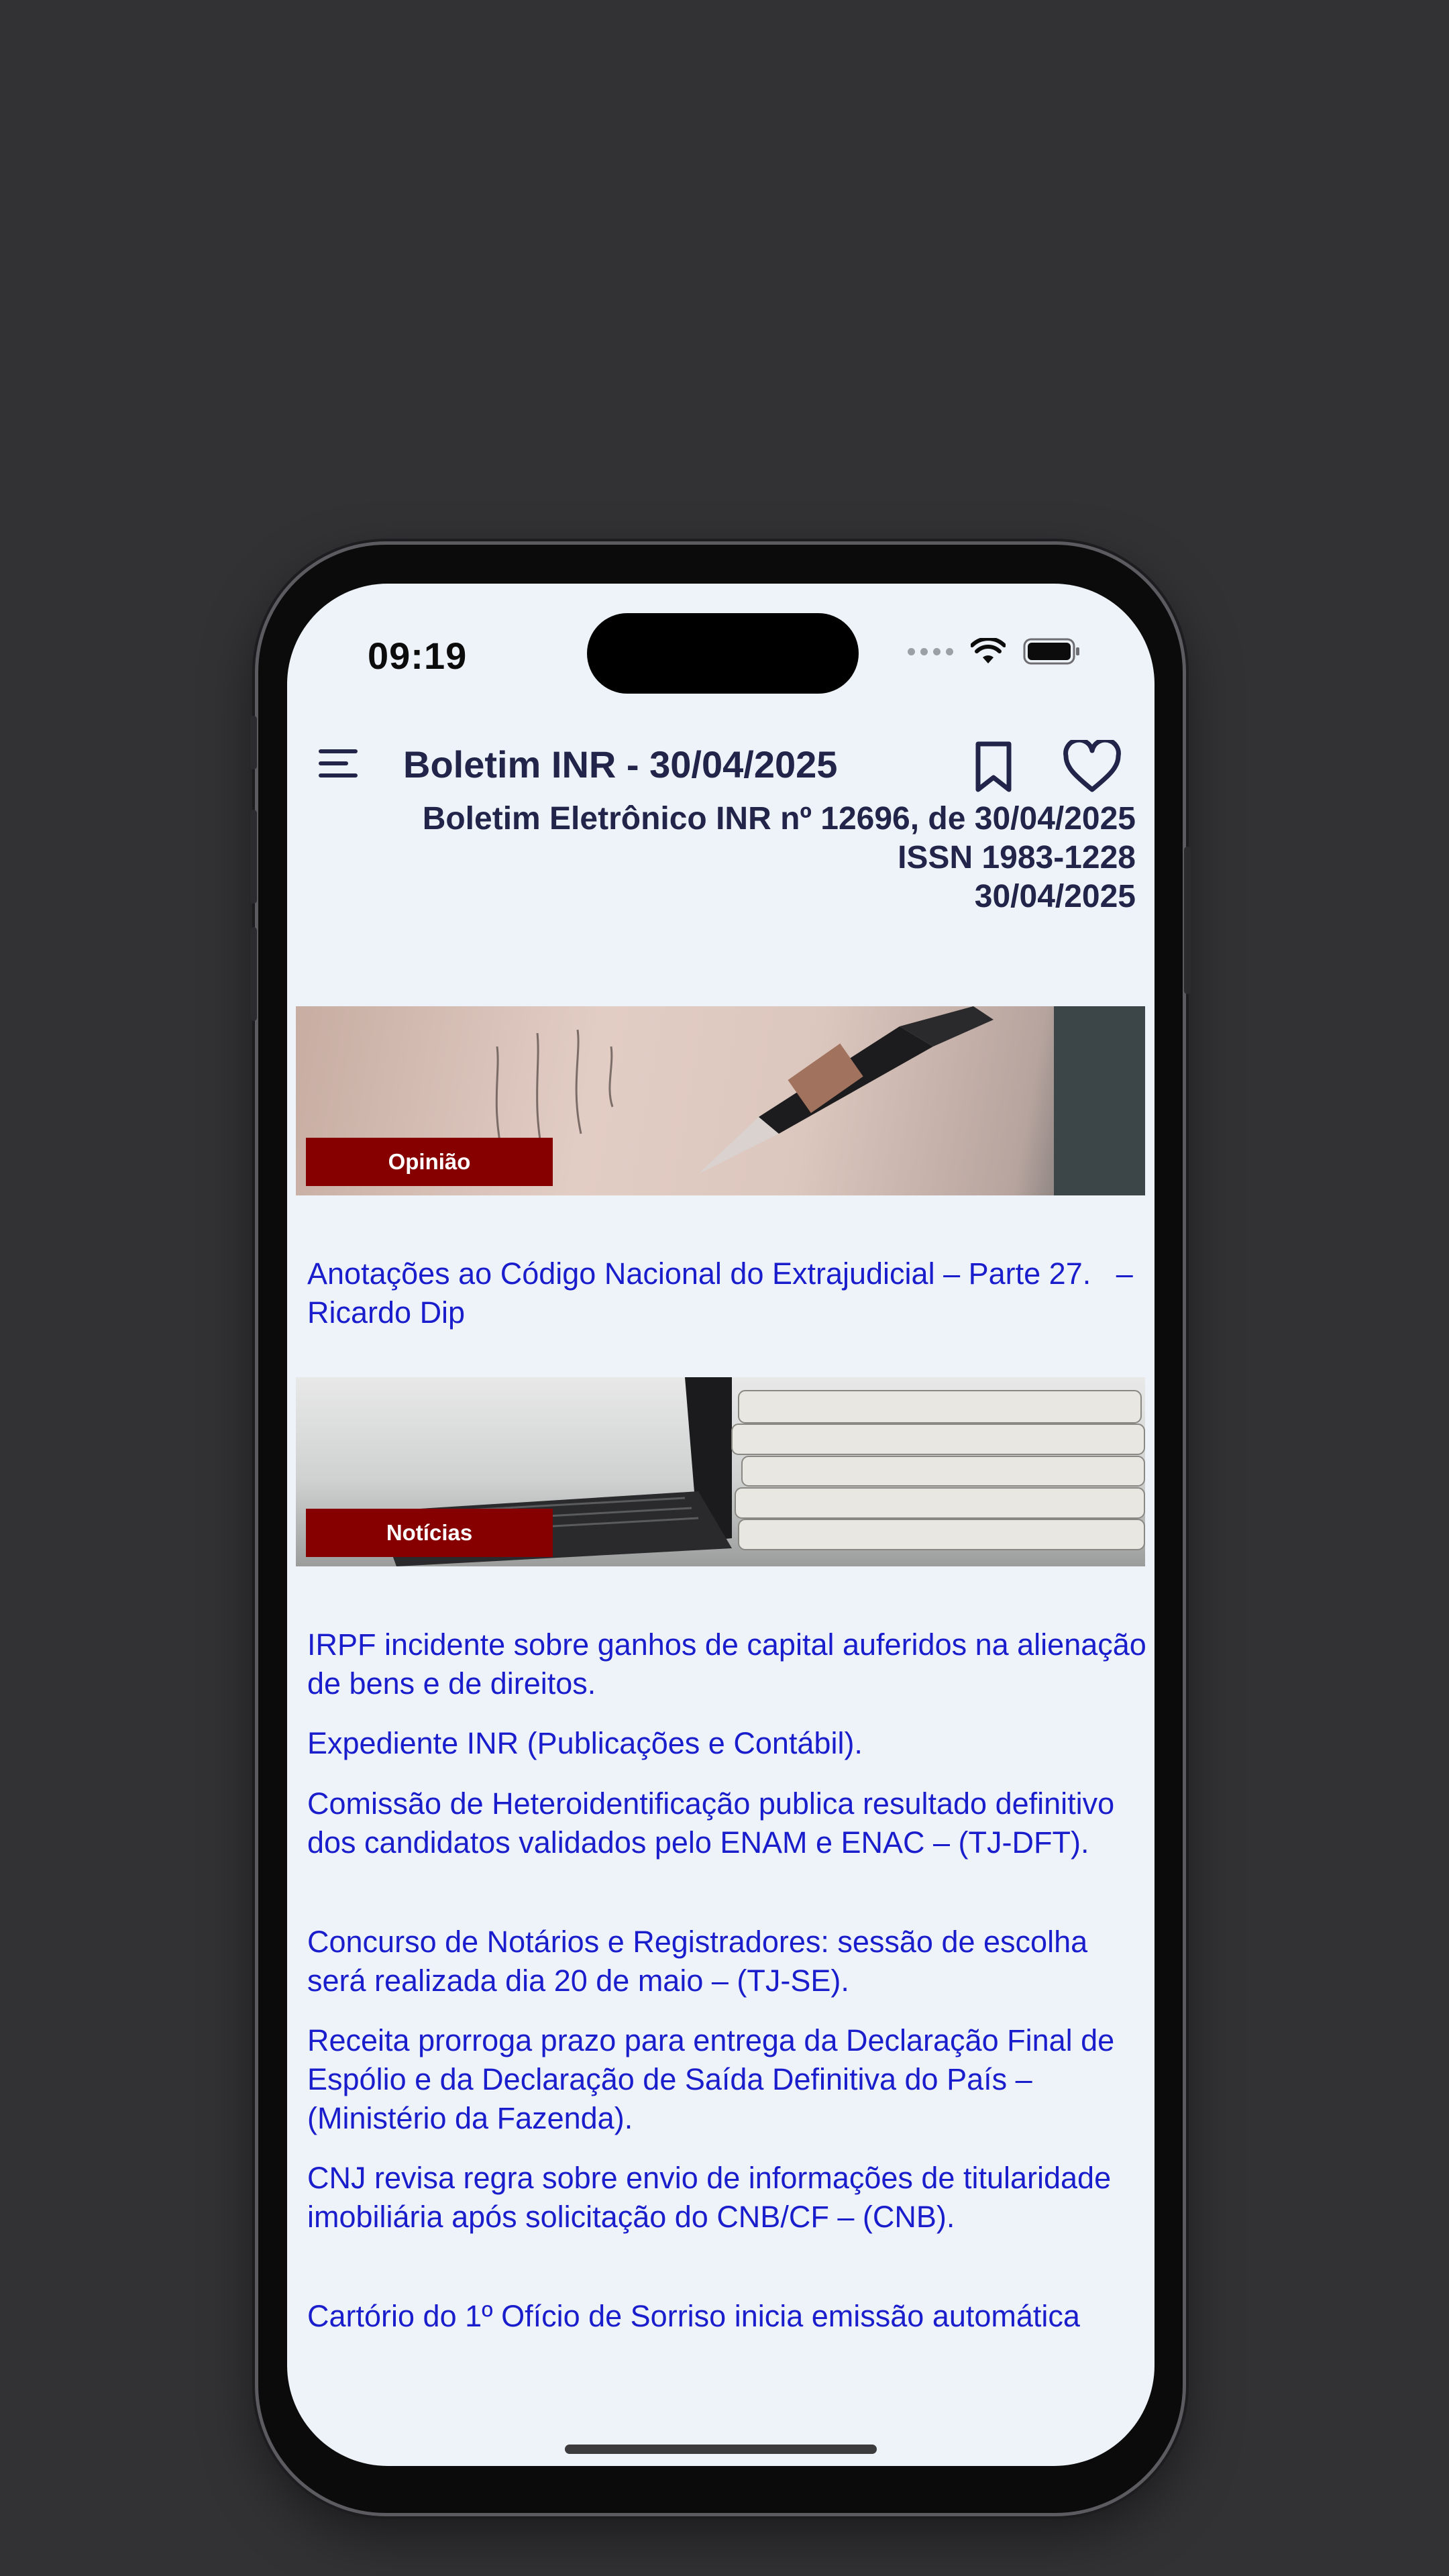  Describe the element at coordinates (620, 764) in the screenshot. I see `page-title: Boletim INR - 30/04/2025` at that location.